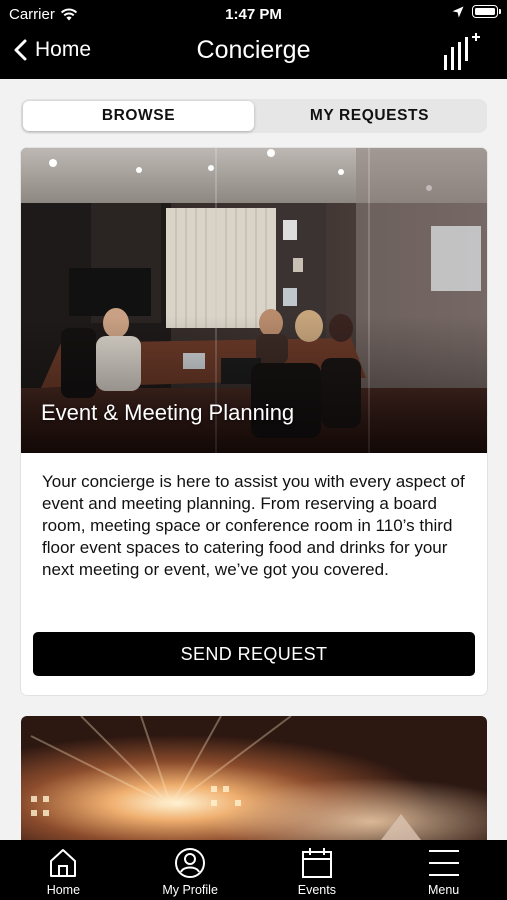  Describe the element at coordinates (443, 863) in the screenshot. I see `menu-icon` at that location.